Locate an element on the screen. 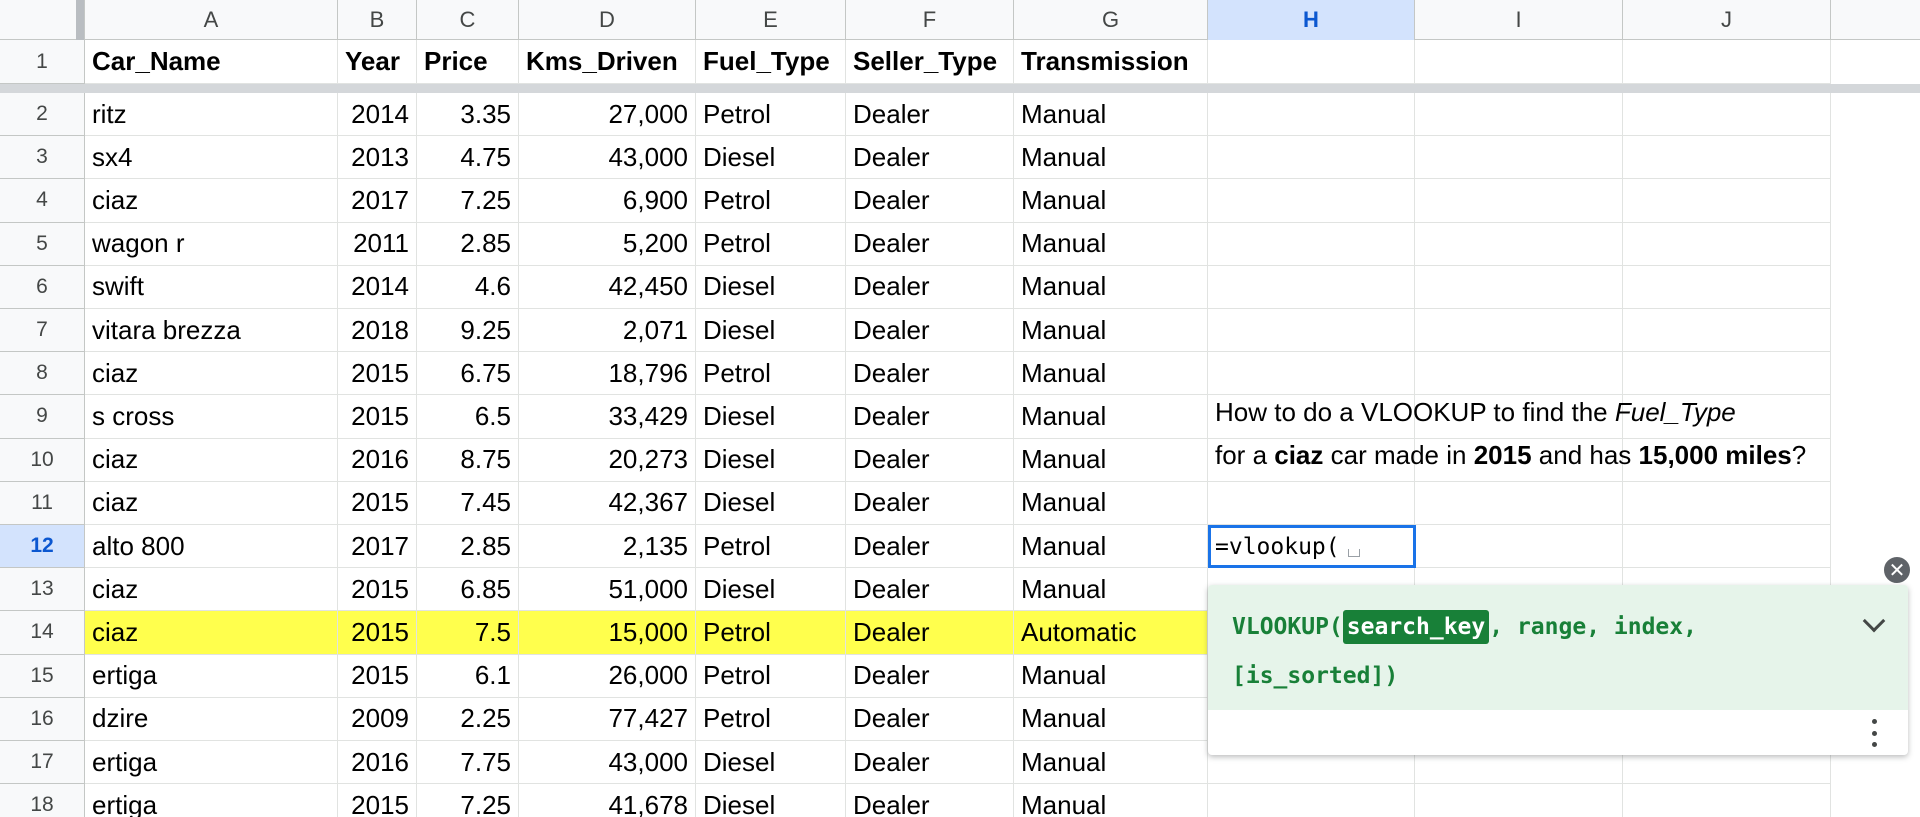 This screenshot has height=817, width=1920. header-cell: Fuel_Type is located at coordinates (771, 62).